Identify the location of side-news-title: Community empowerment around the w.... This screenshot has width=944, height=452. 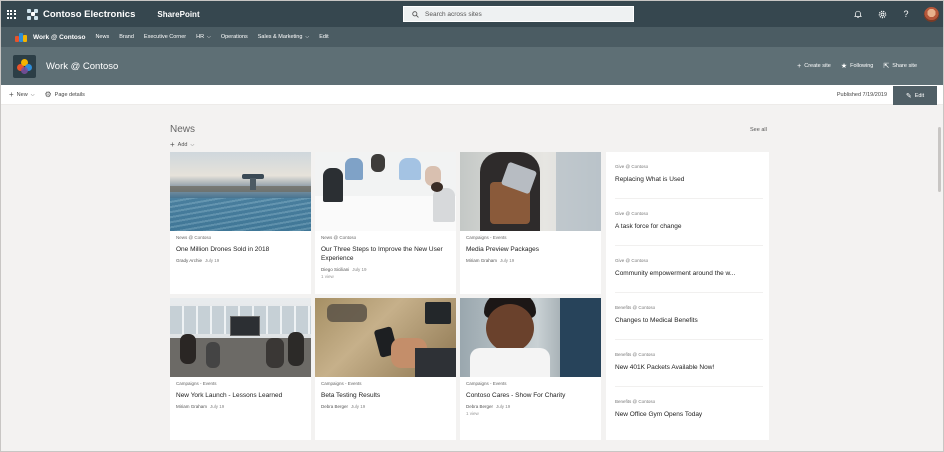
(675, 273).